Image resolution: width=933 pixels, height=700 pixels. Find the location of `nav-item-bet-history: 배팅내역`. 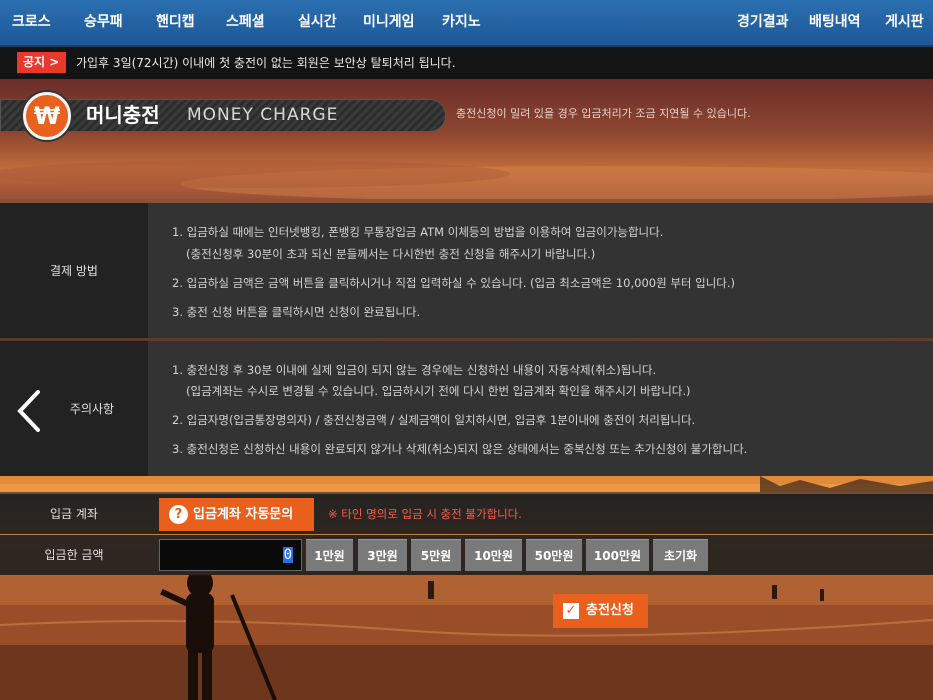

nav-item-bet-history: 배팅내역 is located at coordinates (835, 22).